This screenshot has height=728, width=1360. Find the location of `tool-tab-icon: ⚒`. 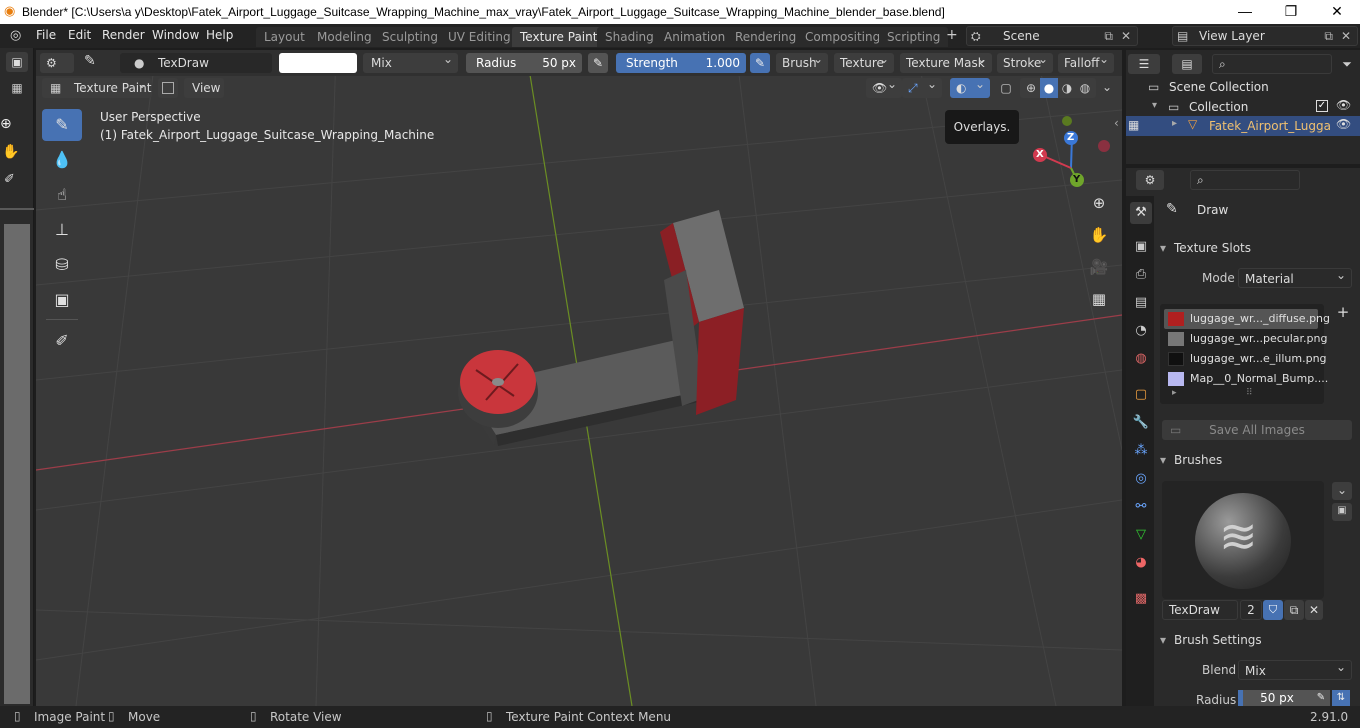

tool-tab-icon: ⚒ is located at coordinates (1141, 213).